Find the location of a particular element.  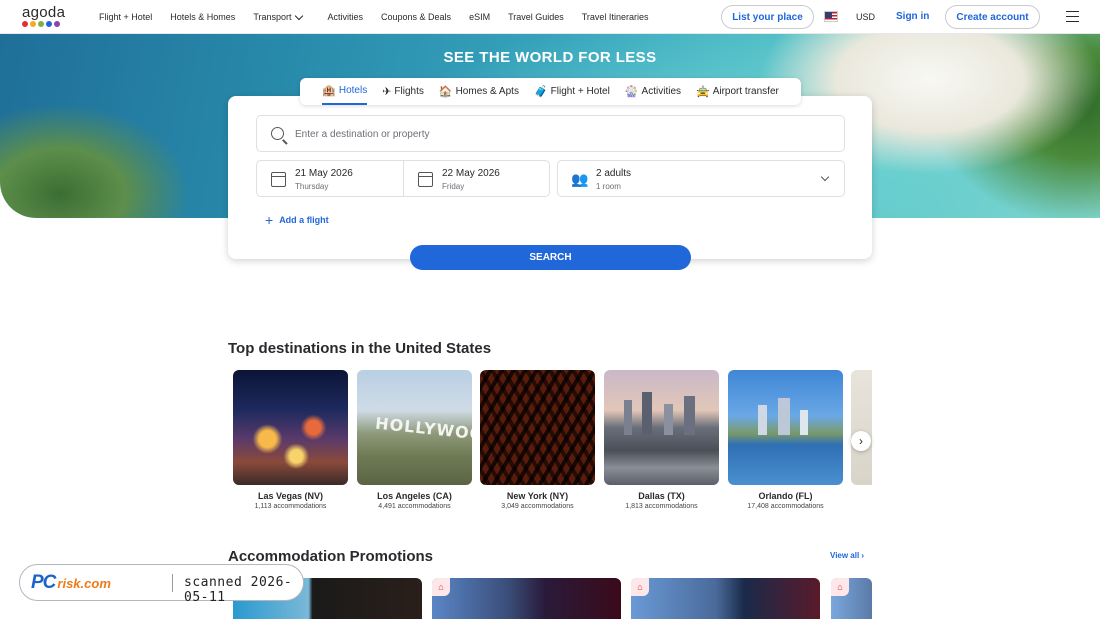

plane-icon: ✈ is located at coordinates (387, 92).